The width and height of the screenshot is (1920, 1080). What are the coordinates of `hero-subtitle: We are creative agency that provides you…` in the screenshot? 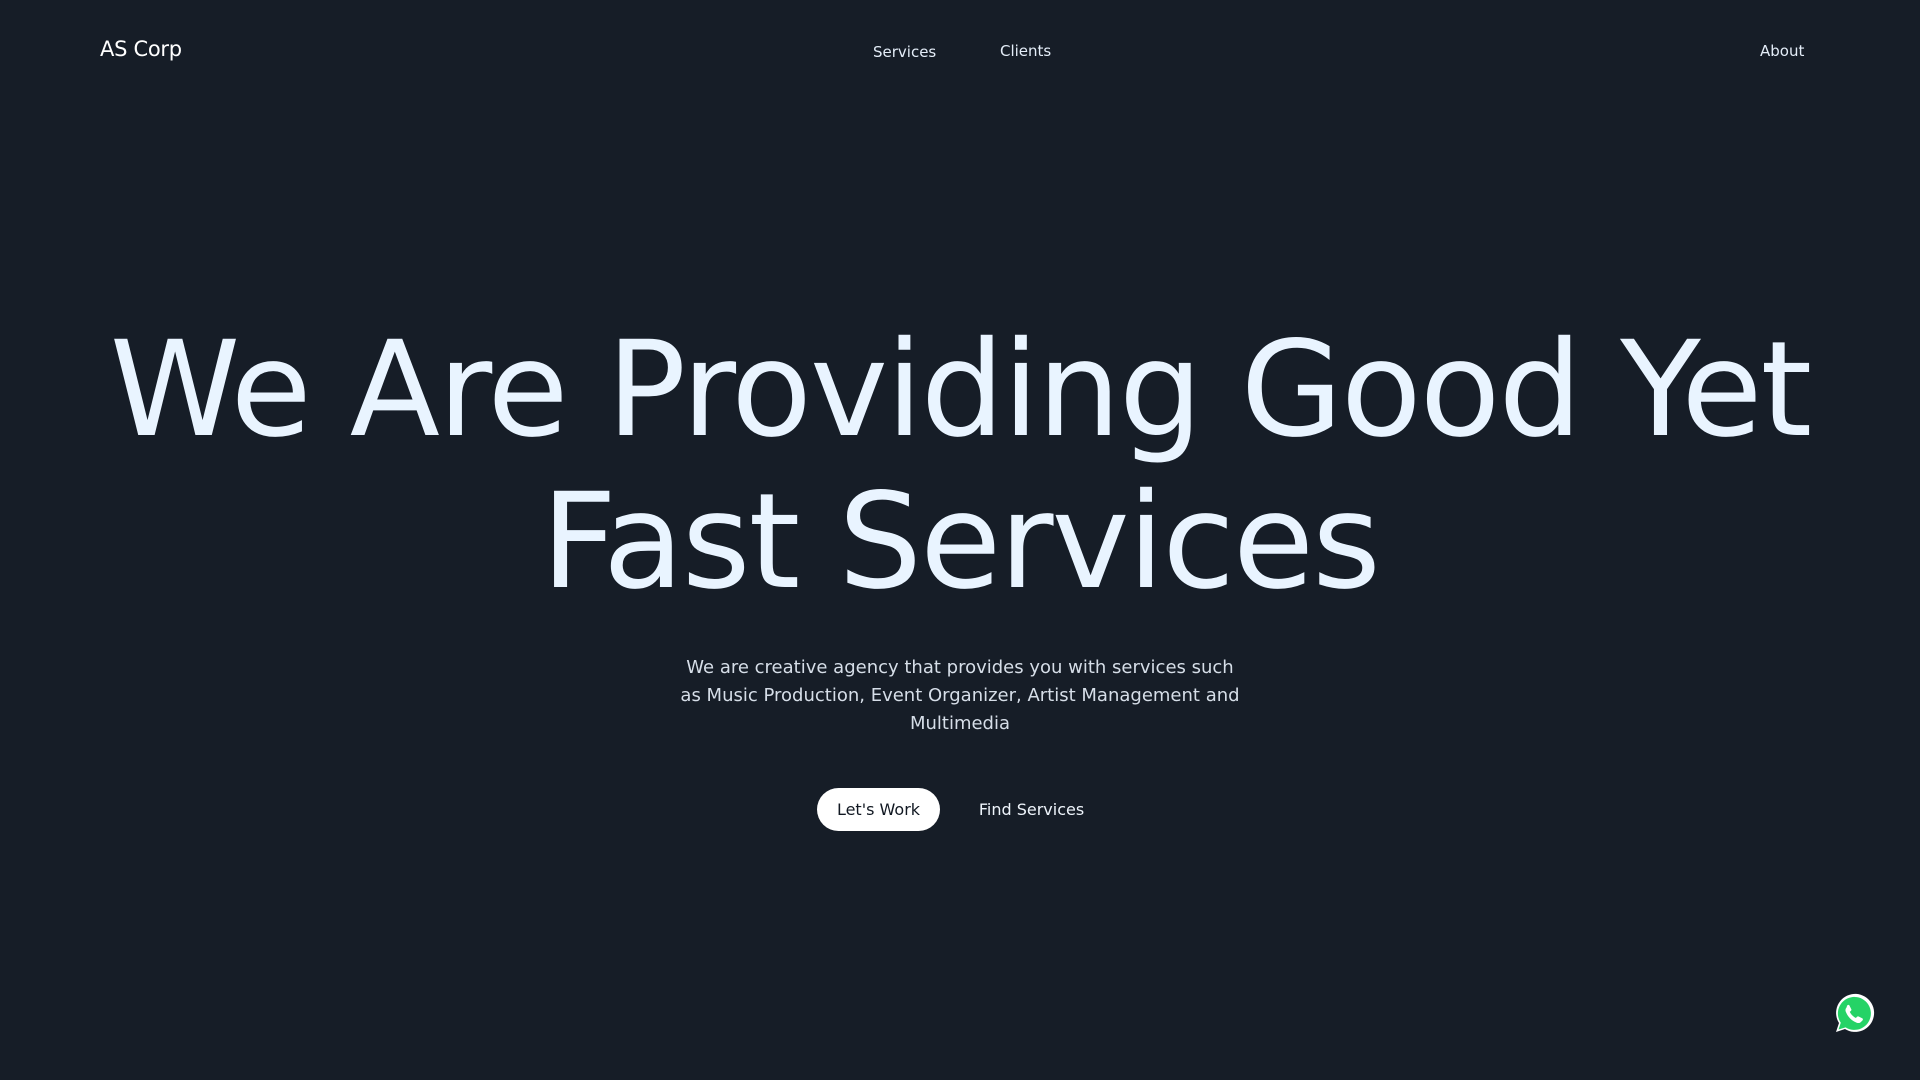 It's located at (960, 695).